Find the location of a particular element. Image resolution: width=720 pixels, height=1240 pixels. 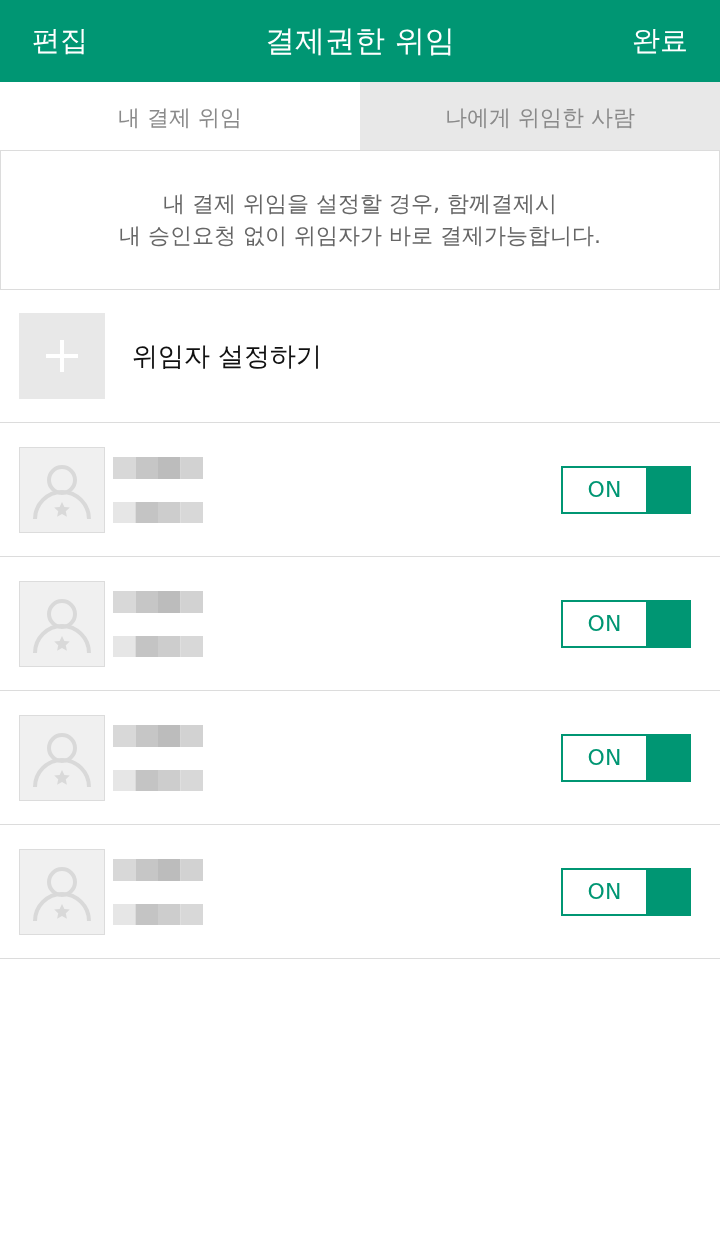

tab: 나에게 위임한 사람 is located at coordinates (540, 116).